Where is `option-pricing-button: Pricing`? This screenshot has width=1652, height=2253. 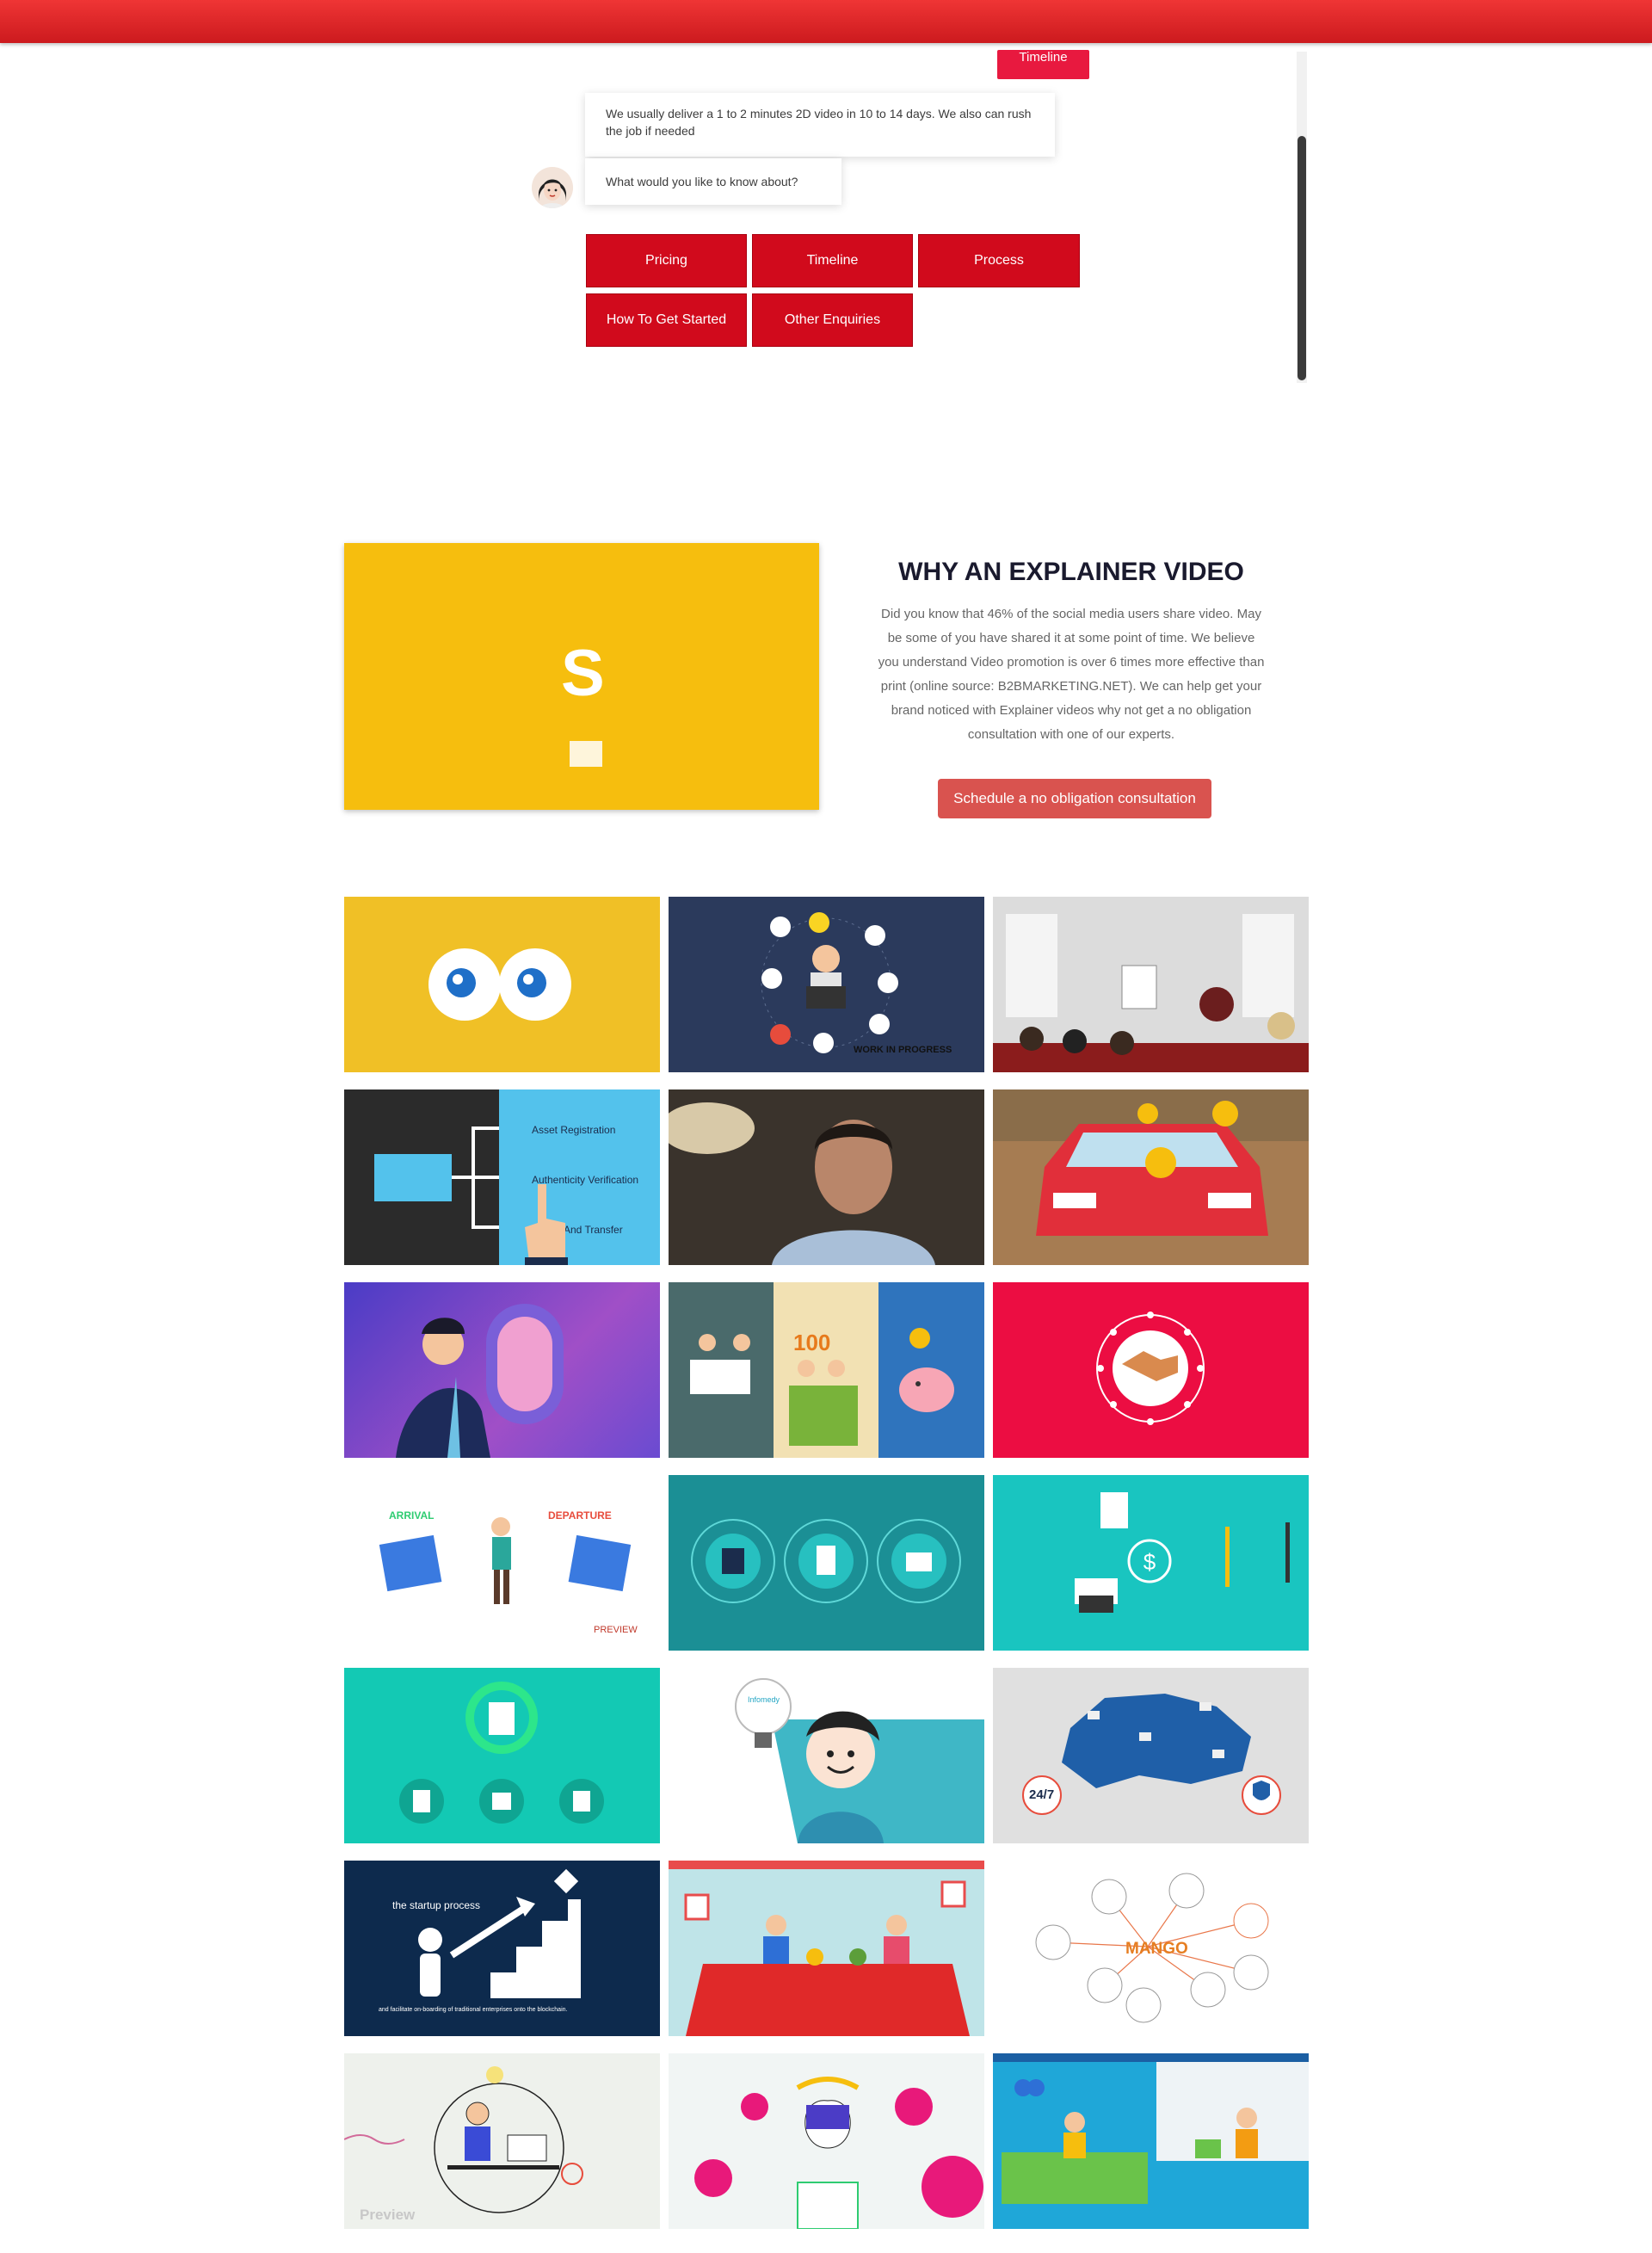
option-pricing-button: Pricing is located at coordinates (666, 260).